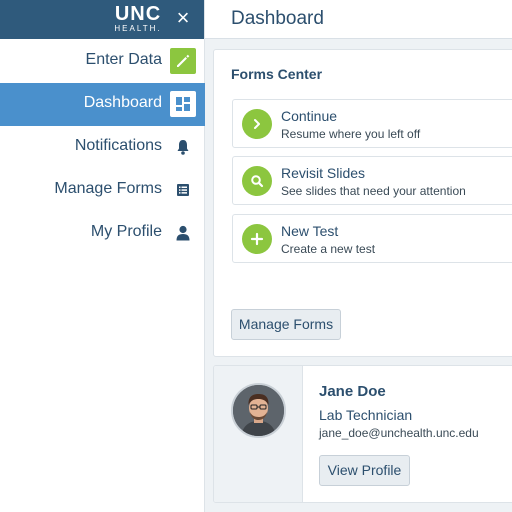 The height and width of the screenshot is (512, 512). I want to click on card-title: Continue, so click(309, 116).